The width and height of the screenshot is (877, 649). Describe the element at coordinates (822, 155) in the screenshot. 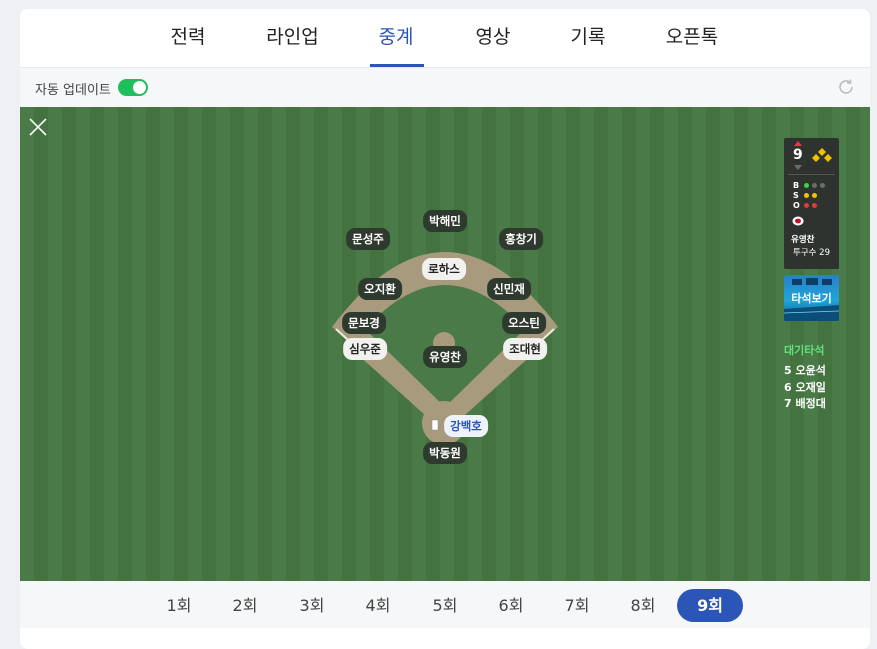

I see `bases-icon` at that location.